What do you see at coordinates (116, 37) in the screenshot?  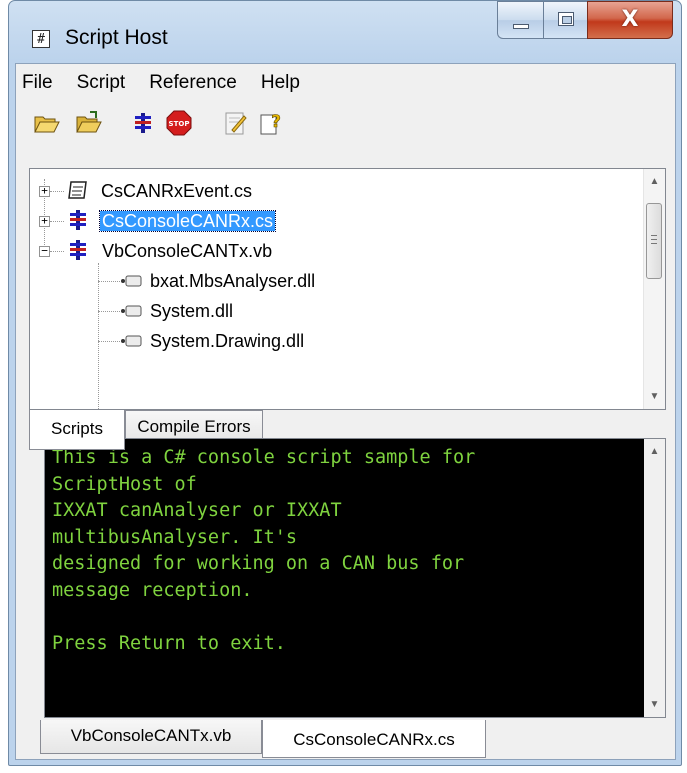 I see `window-title: Script Host` at bounding box center [116, 37].